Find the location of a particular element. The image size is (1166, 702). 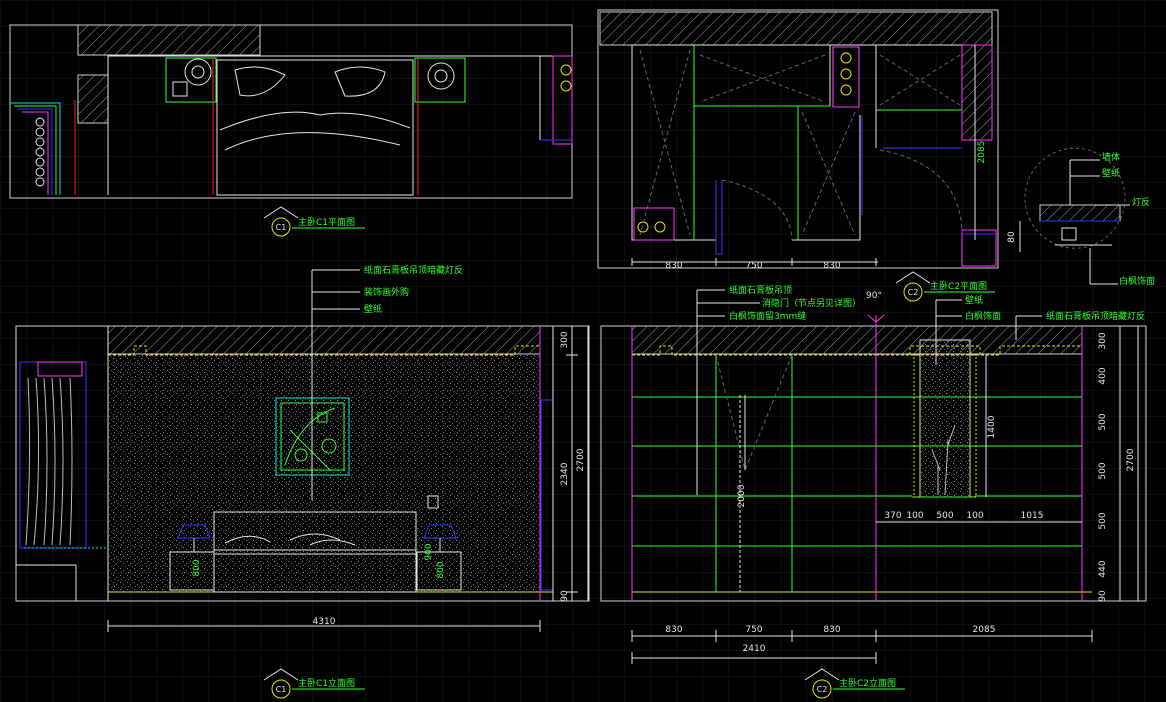

c1-dim-800-right: 800 is located at coordinates (441, 569).